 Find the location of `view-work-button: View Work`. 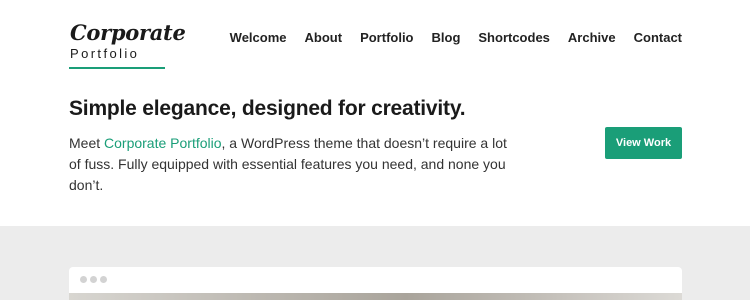

view-work-button: View Work is located at coordinates (643, 143).